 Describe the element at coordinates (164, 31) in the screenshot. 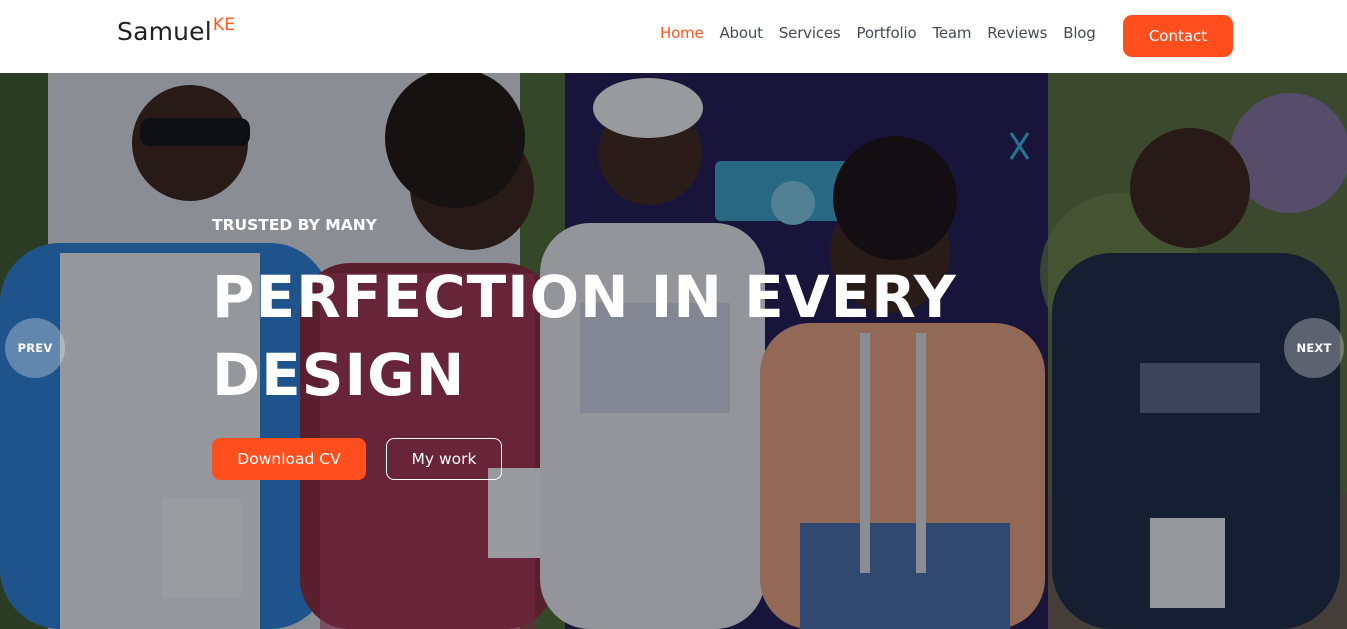

I see `logo-name: Samuel` at that location.